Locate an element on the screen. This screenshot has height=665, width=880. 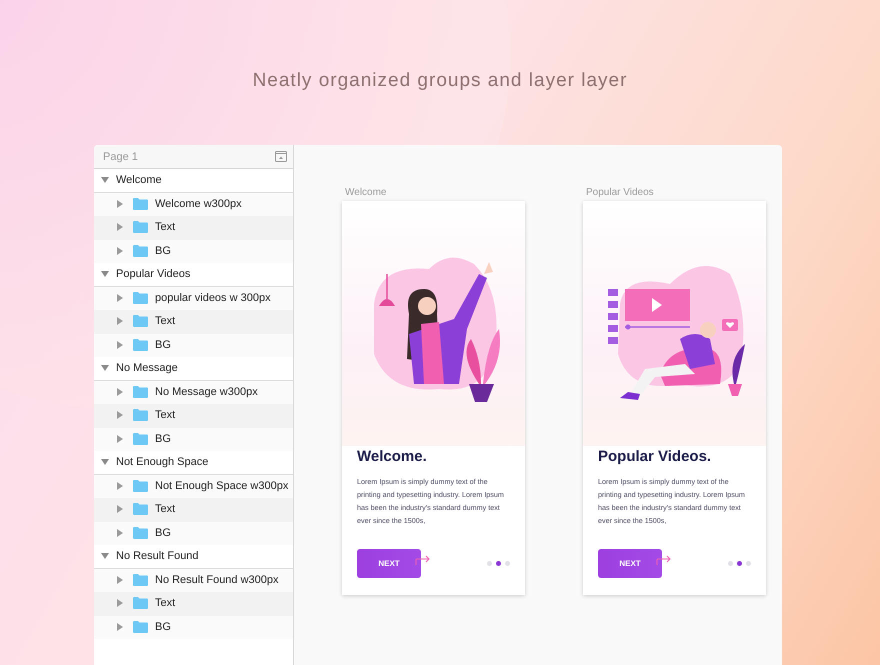
layer-row: popular videos w 300px is located at coordinates (193, 298).